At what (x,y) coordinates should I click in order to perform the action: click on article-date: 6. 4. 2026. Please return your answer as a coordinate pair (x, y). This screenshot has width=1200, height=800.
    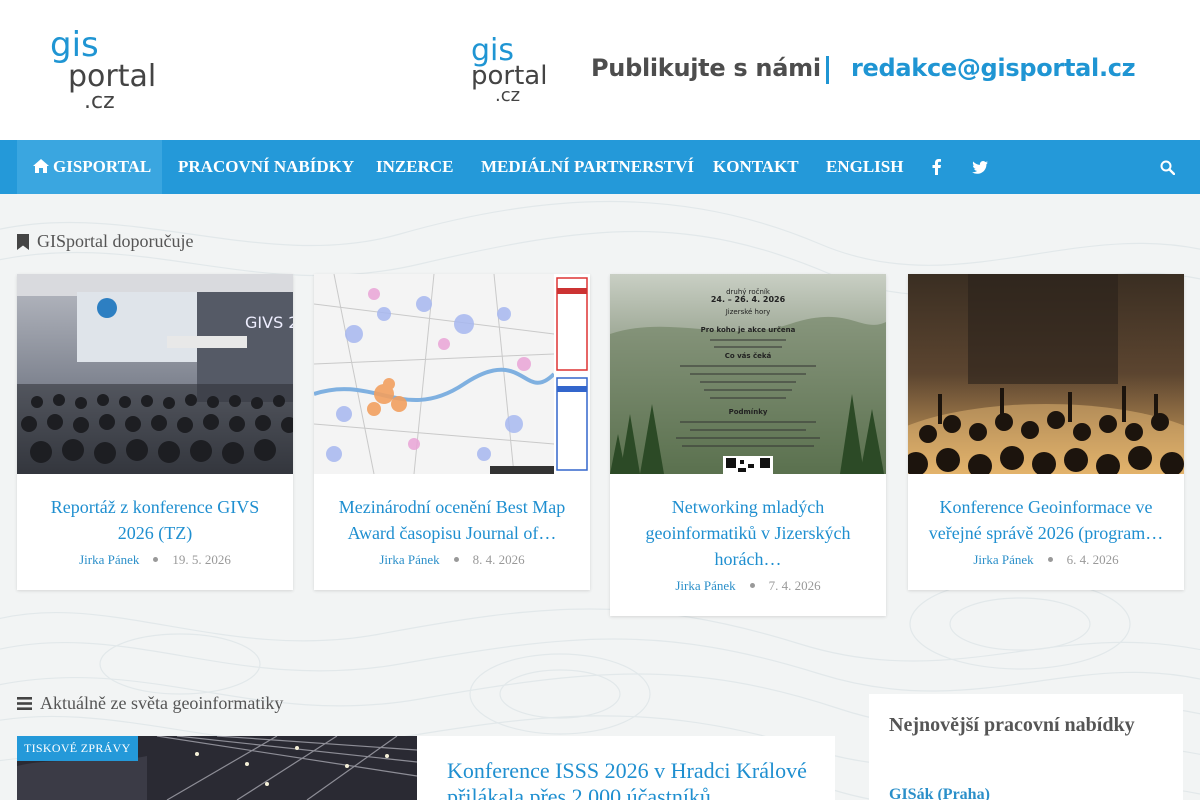
    Looking at the image, I should click on (1092, 559).